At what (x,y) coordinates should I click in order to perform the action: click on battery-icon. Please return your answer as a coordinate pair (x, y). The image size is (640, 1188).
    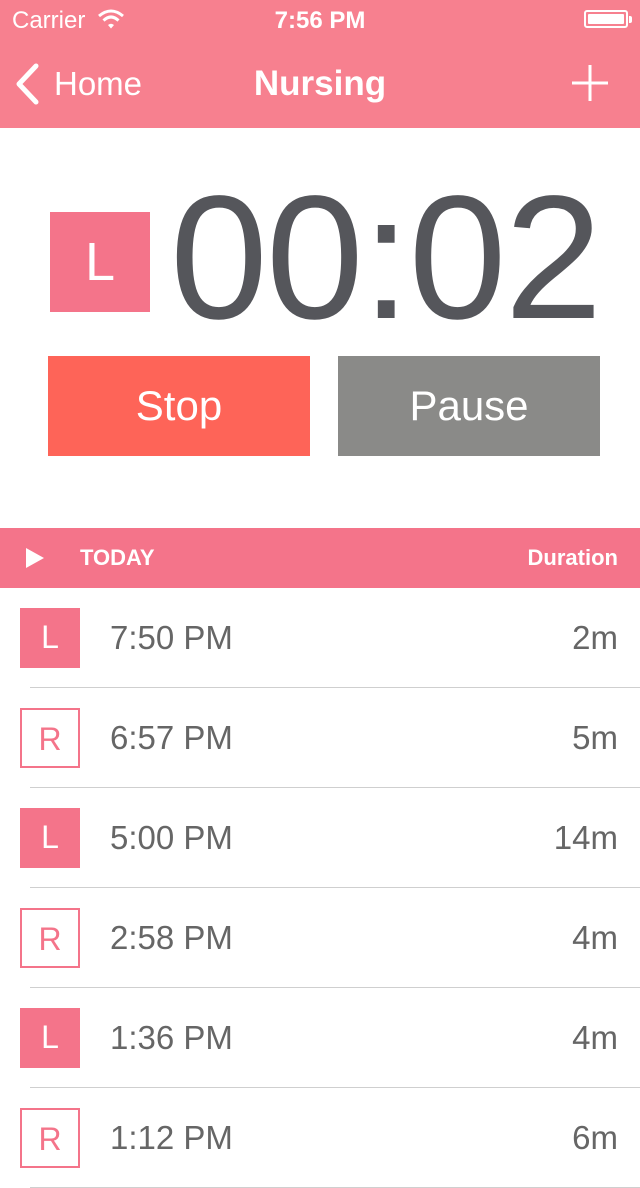
    Looking at the image, I should click on (608, 19).